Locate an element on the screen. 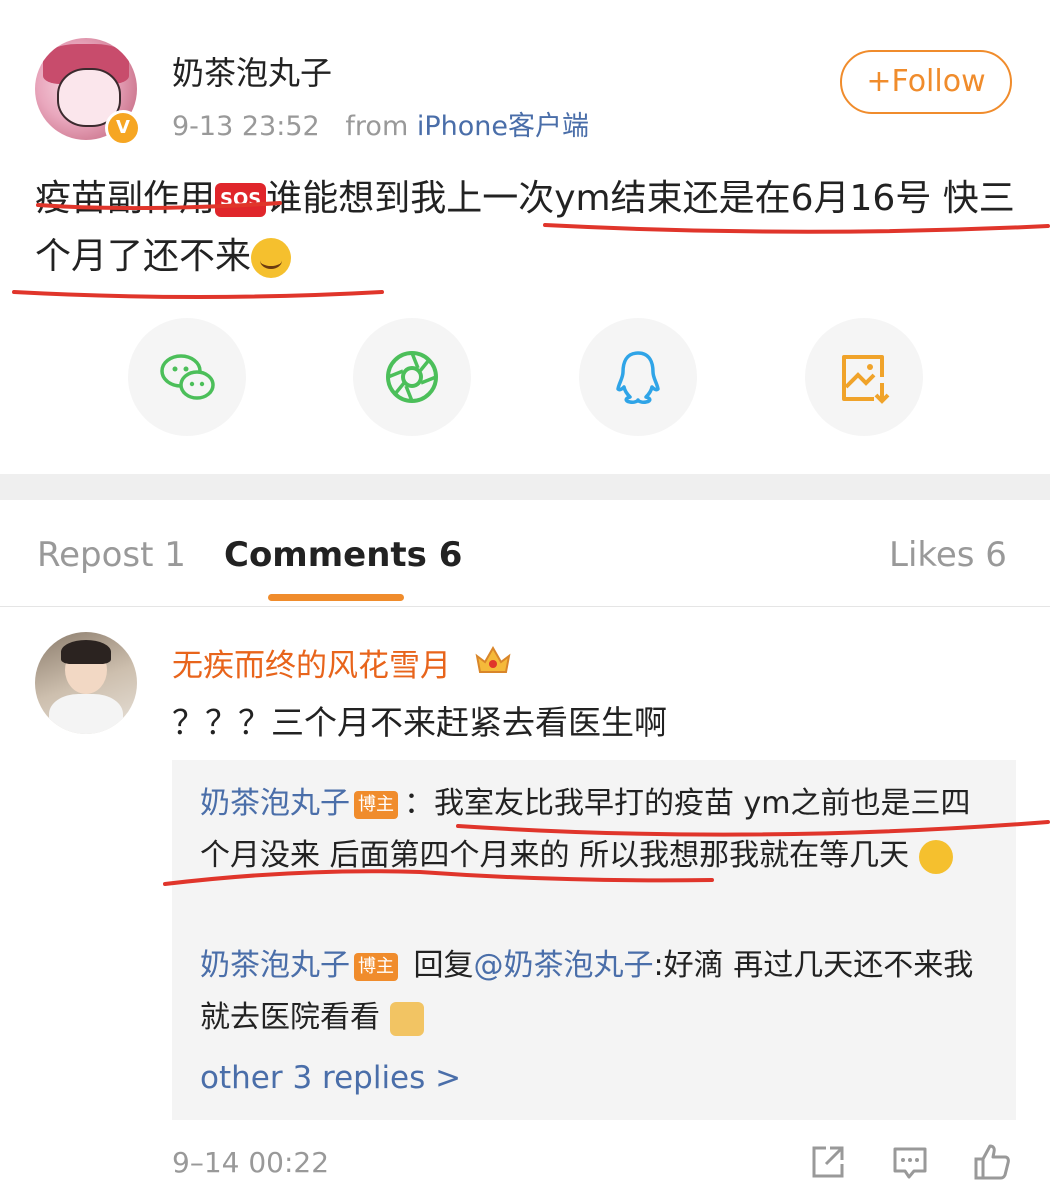 This screenshot has width=1050, height=1200. like-thumb-icon is located at coordinates (992, 1162).